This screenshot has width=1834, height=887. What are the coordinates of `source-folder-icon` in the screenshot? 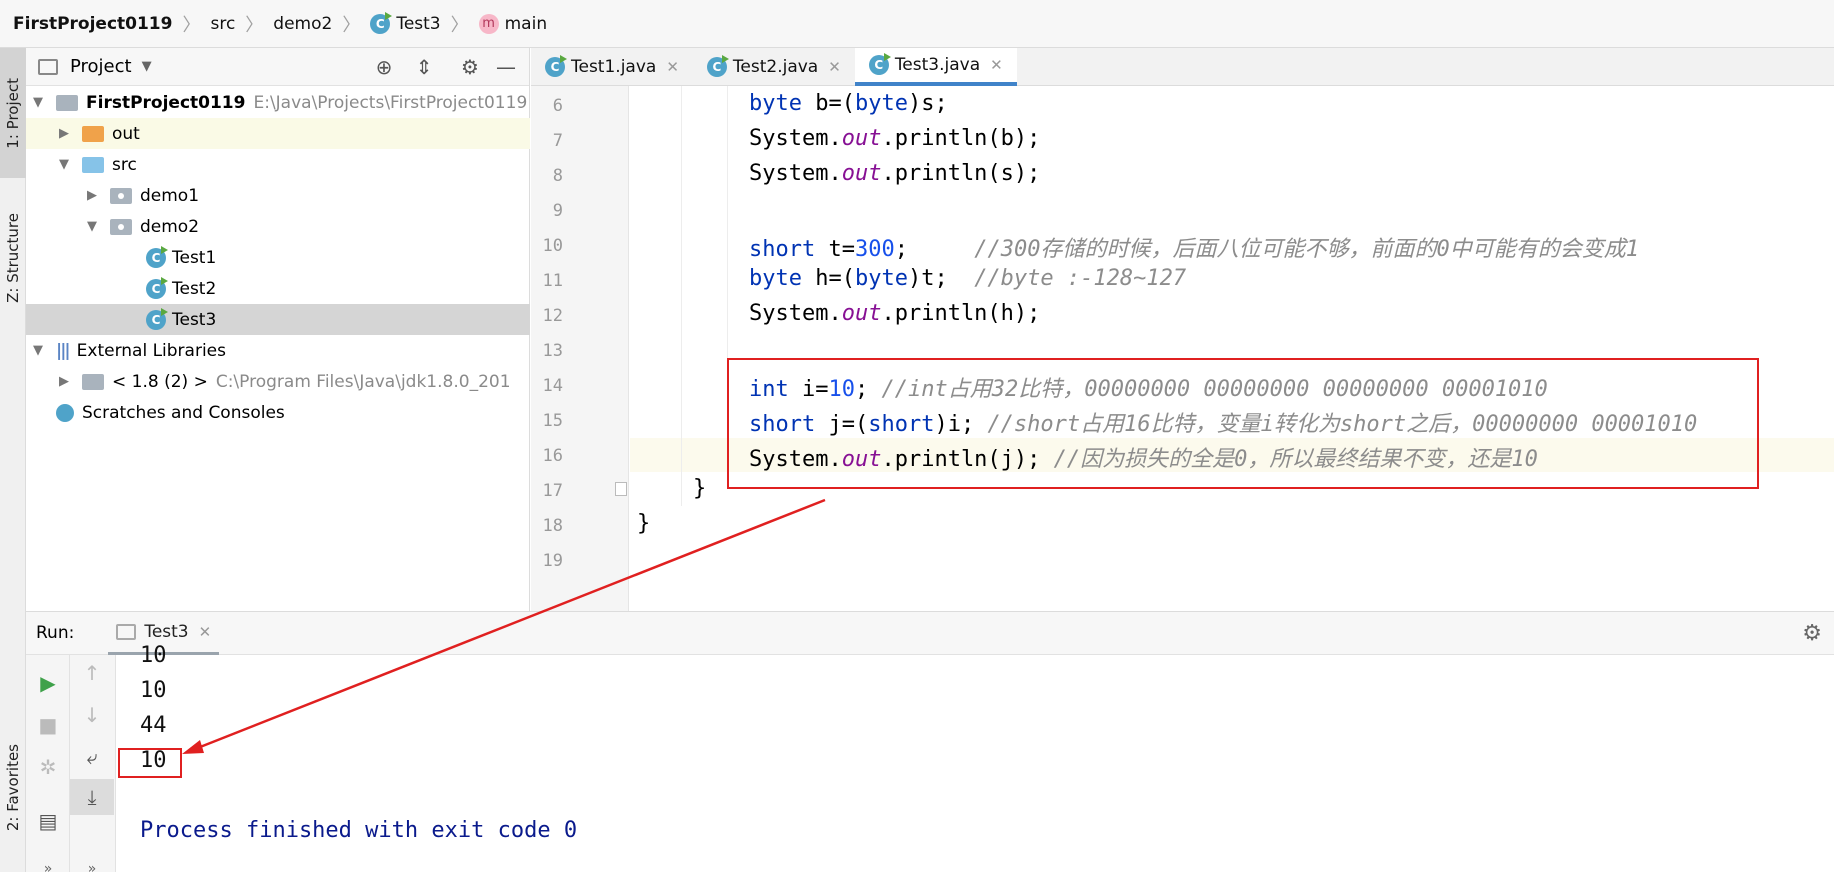 It's located at (93, 164).